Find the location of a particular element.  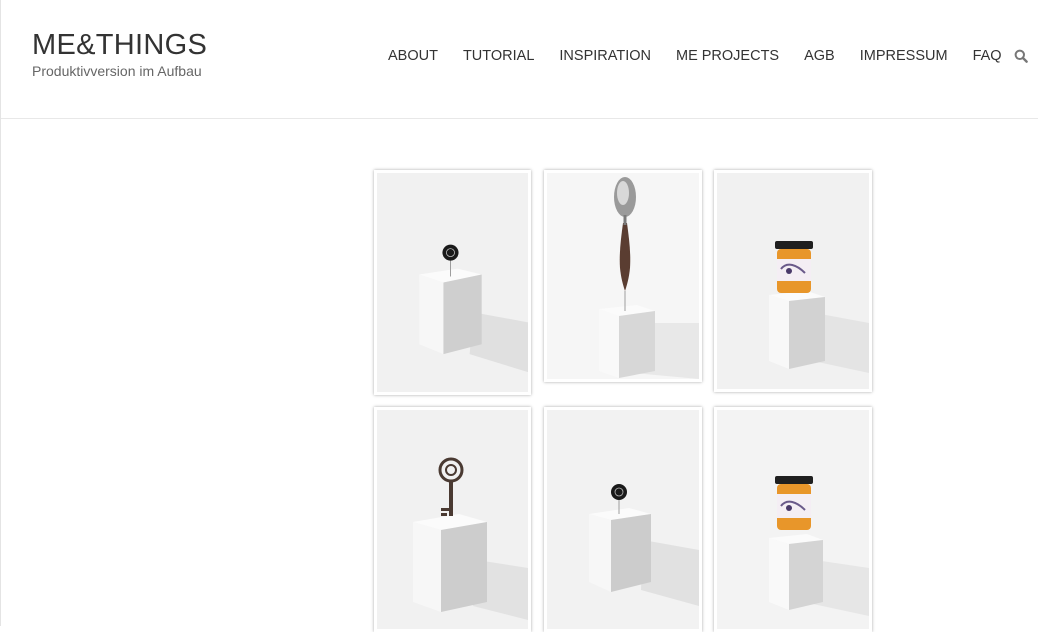

honey-jar-photo is located at coordinates (793, 281).